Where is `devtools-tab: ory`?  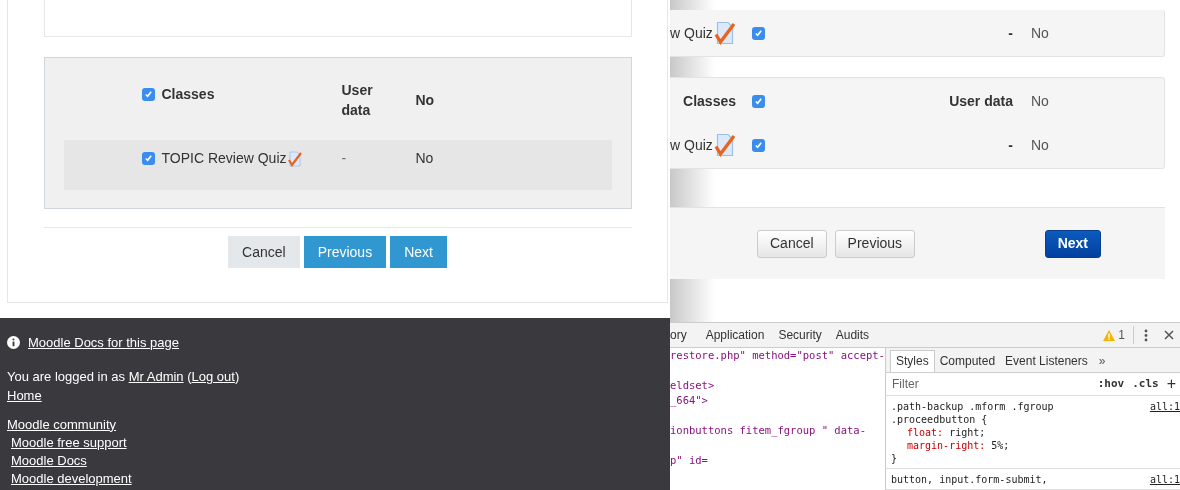 devtools-tab: ory is located at coordinates (684, 335).